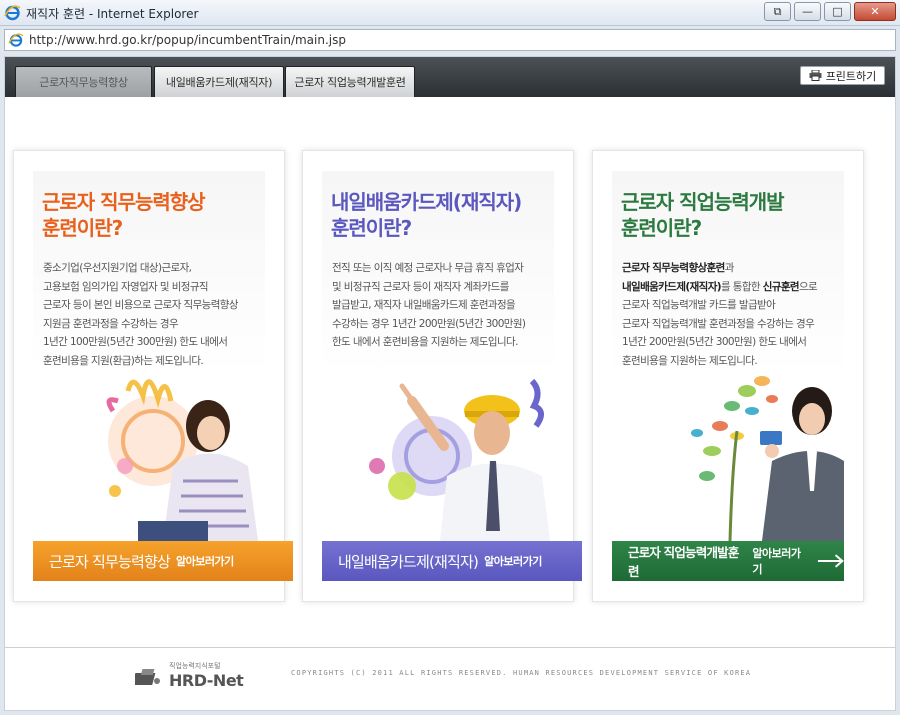 The height and width of the screenshot is (715, 900). Describe the element at coordinates (781, 286) in the screenshot. I see `desc-bold: 신규훈련` at that location.